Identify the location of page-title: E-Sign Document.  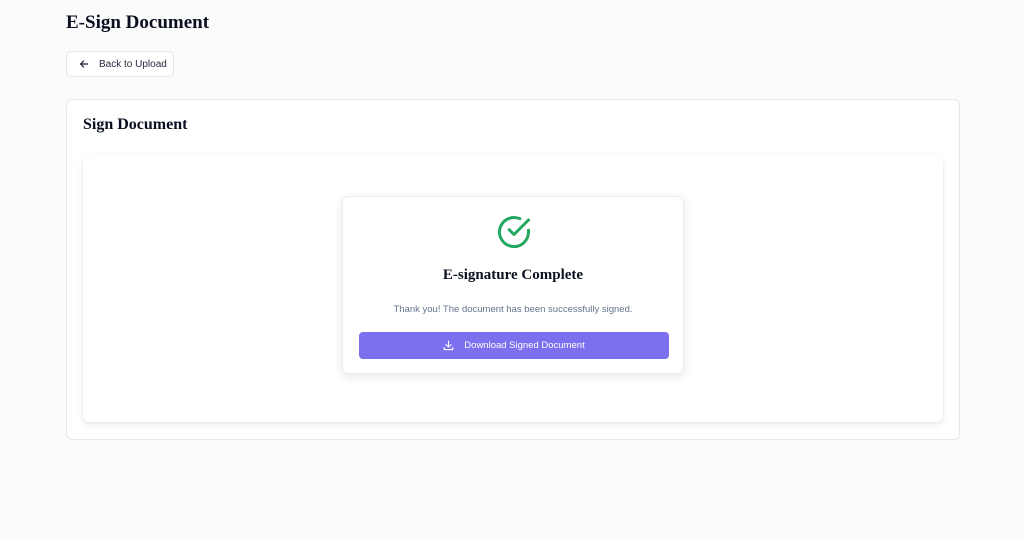
(138, 22).